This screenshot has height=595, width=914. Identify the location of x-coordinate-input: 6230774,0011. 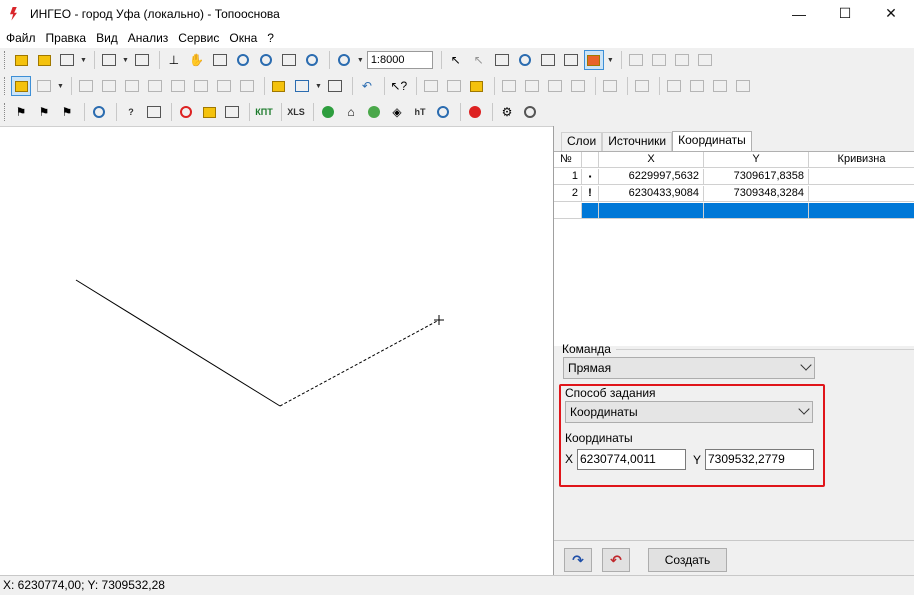
(631, 459).